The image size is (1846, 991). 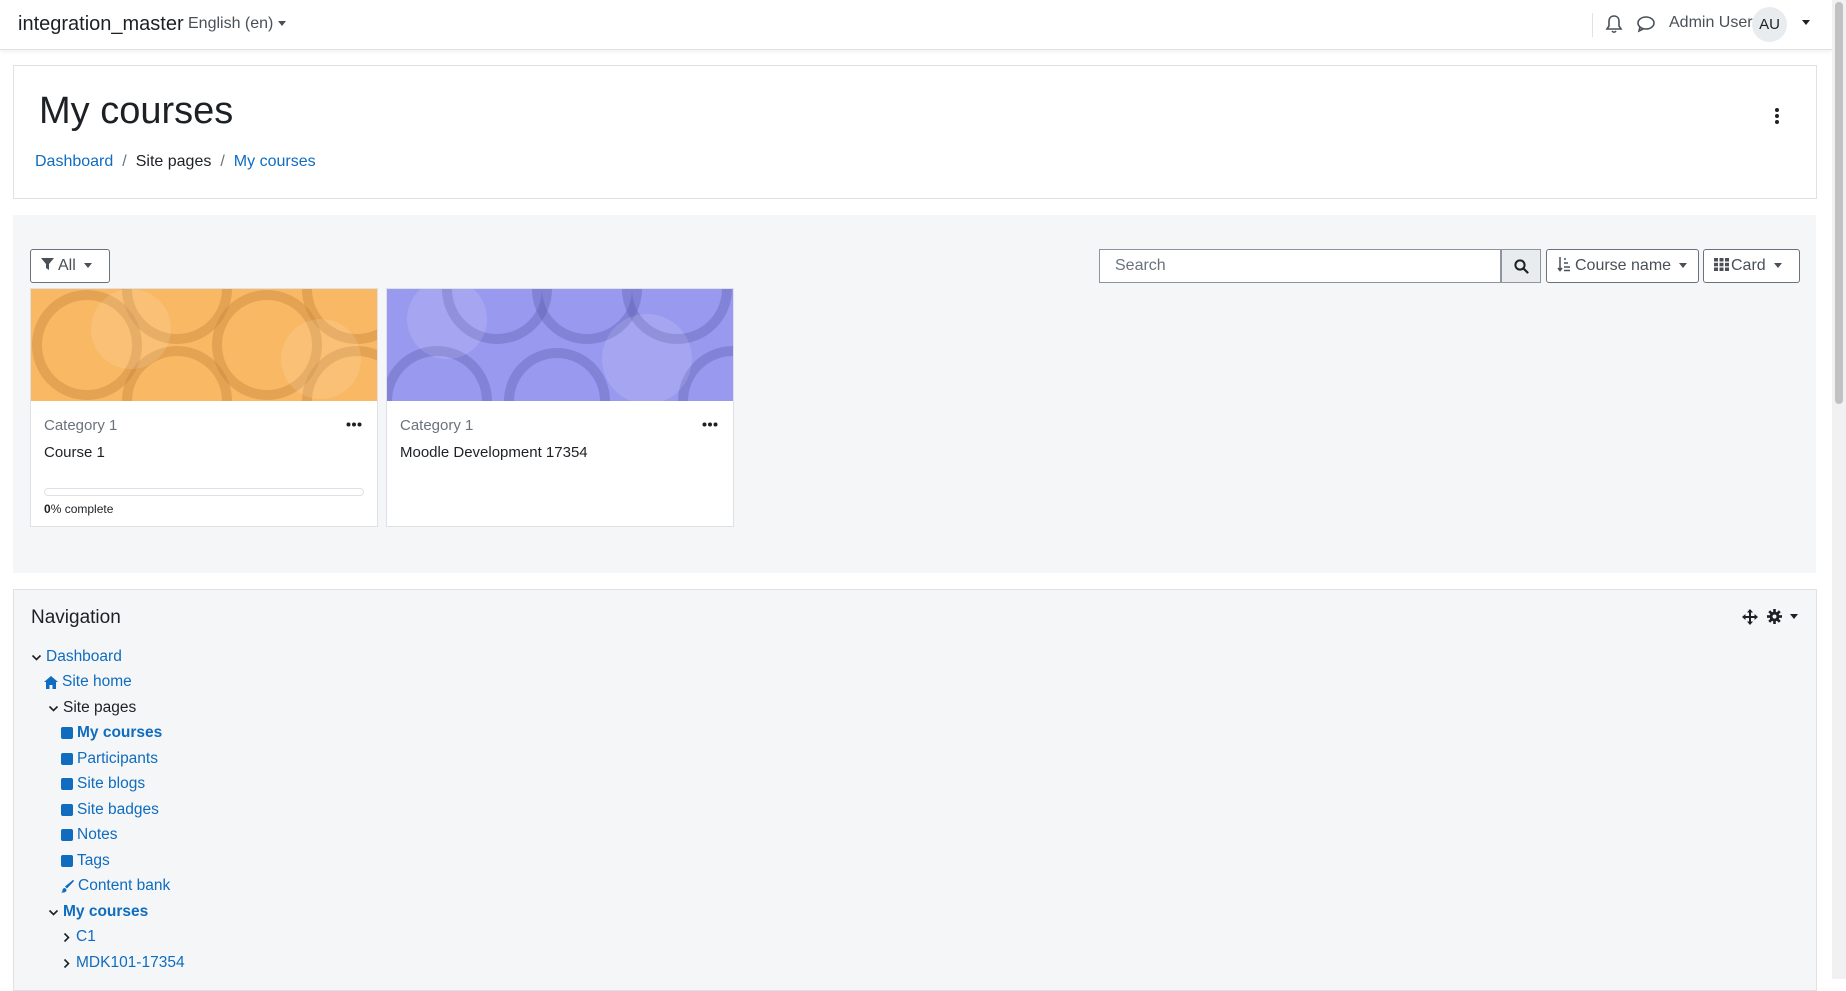 I want to click on page-scrollbar, so click(x=1839, y=489).